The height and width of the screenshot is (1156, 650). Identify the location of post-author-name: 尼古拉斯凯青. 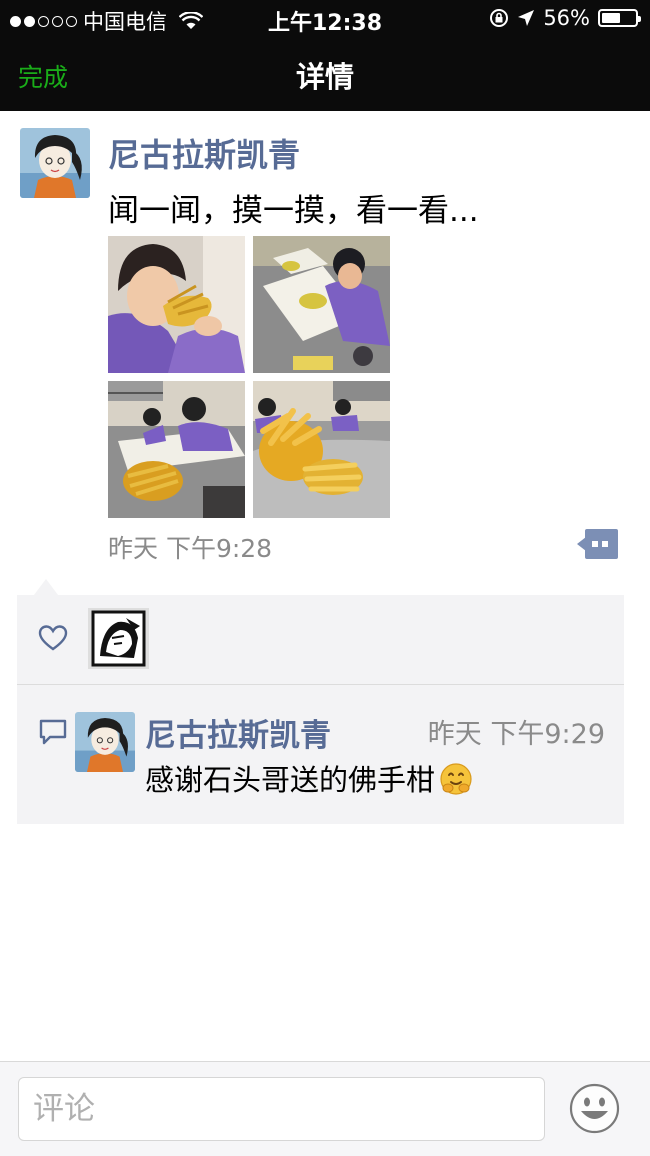
(204, 153).